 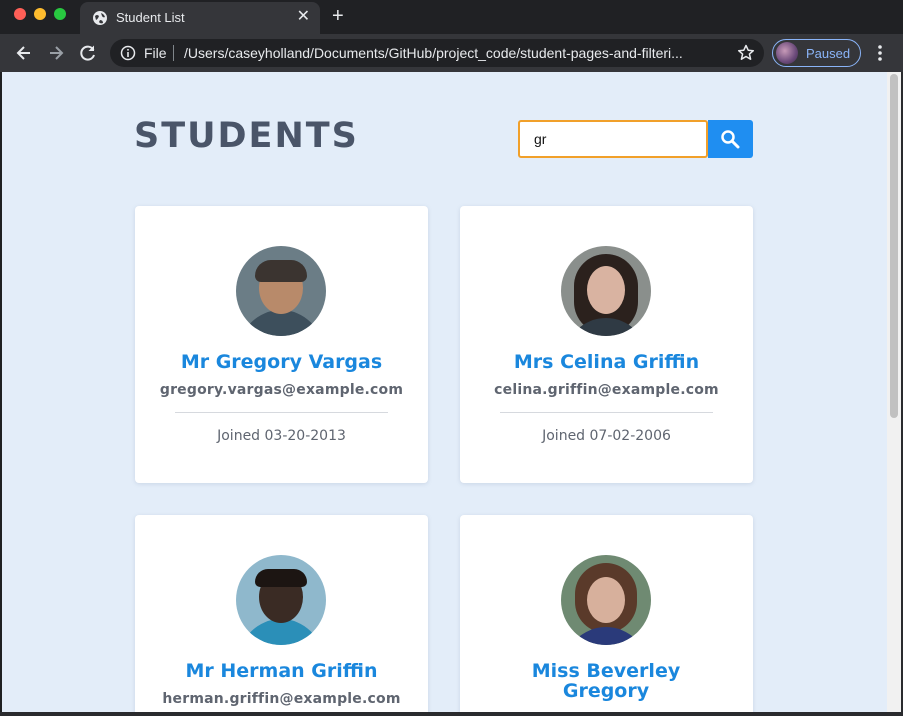 I want to click on forward-arrow-icon, so click(x=56, y=53).